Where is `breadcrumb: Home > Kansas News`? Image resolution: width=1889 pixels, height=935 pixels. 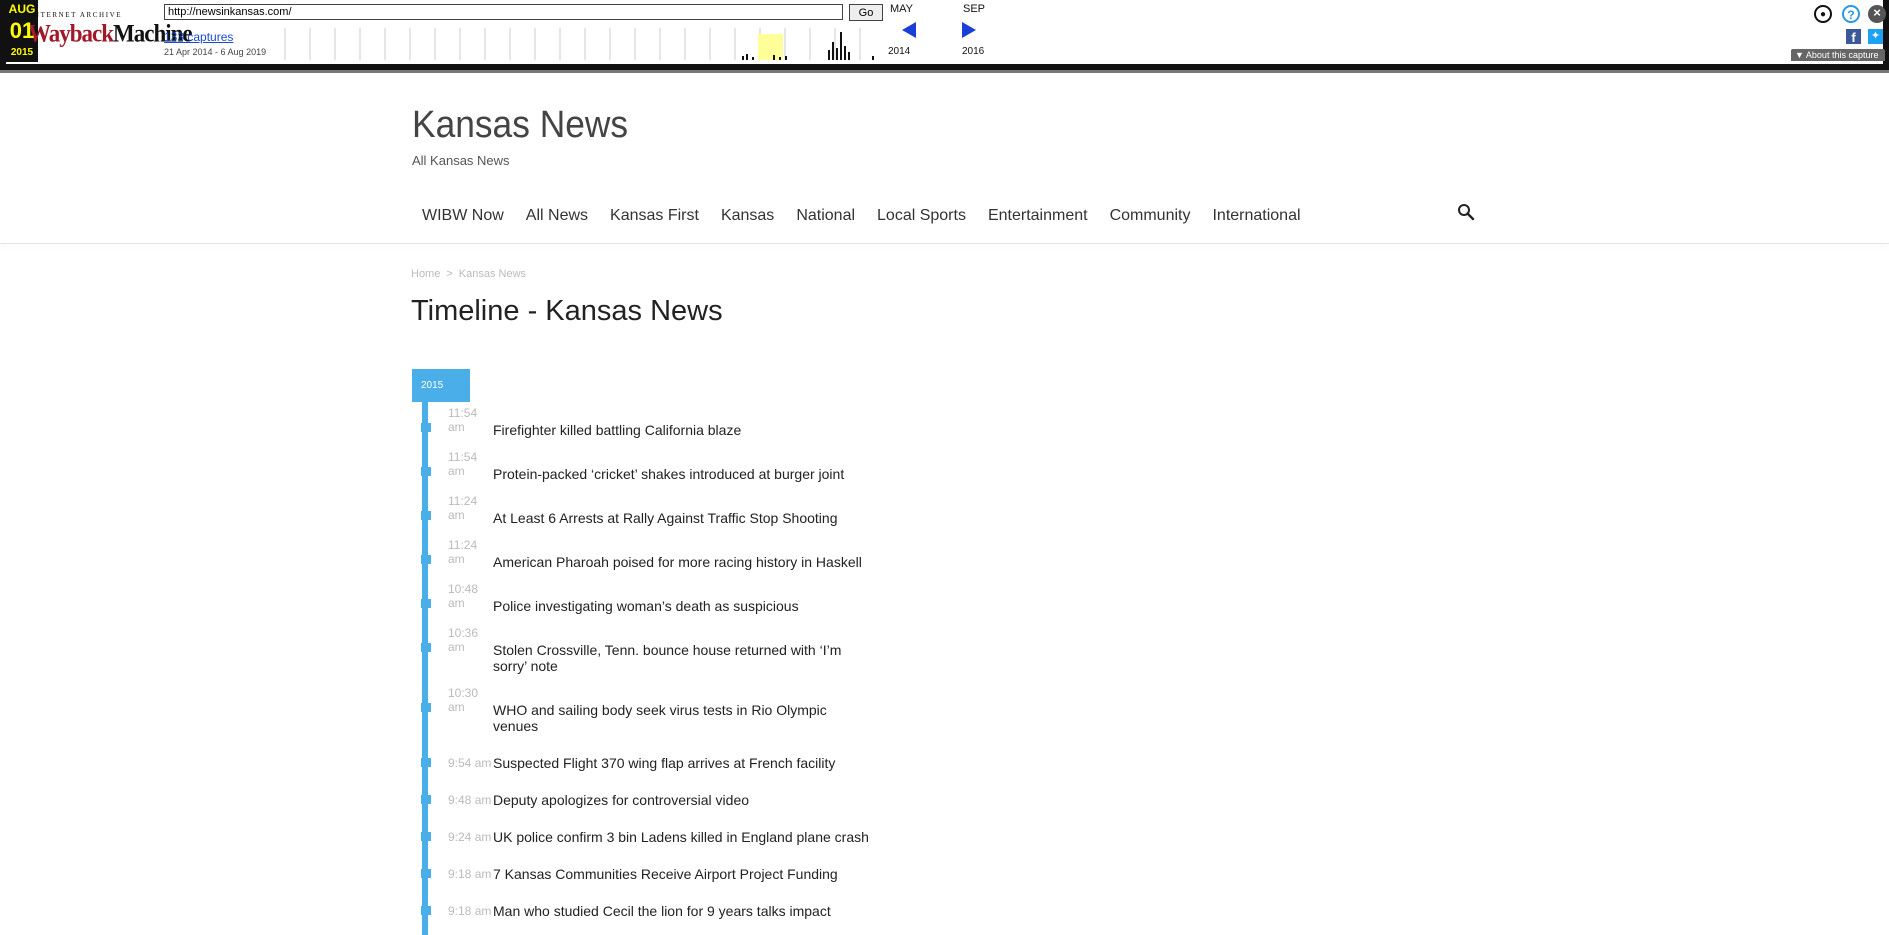 breadcrumb: Home > Kansas News is located at coordinates (468, 274).